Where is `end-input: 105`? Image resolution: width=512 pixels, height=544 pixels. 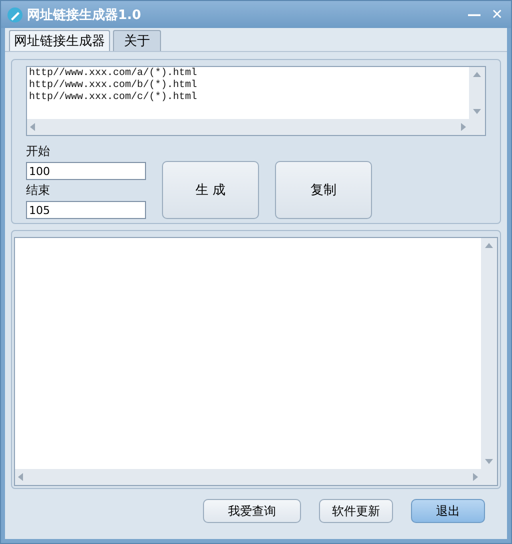 end-input: 105 is located at coordinates (86, 210).